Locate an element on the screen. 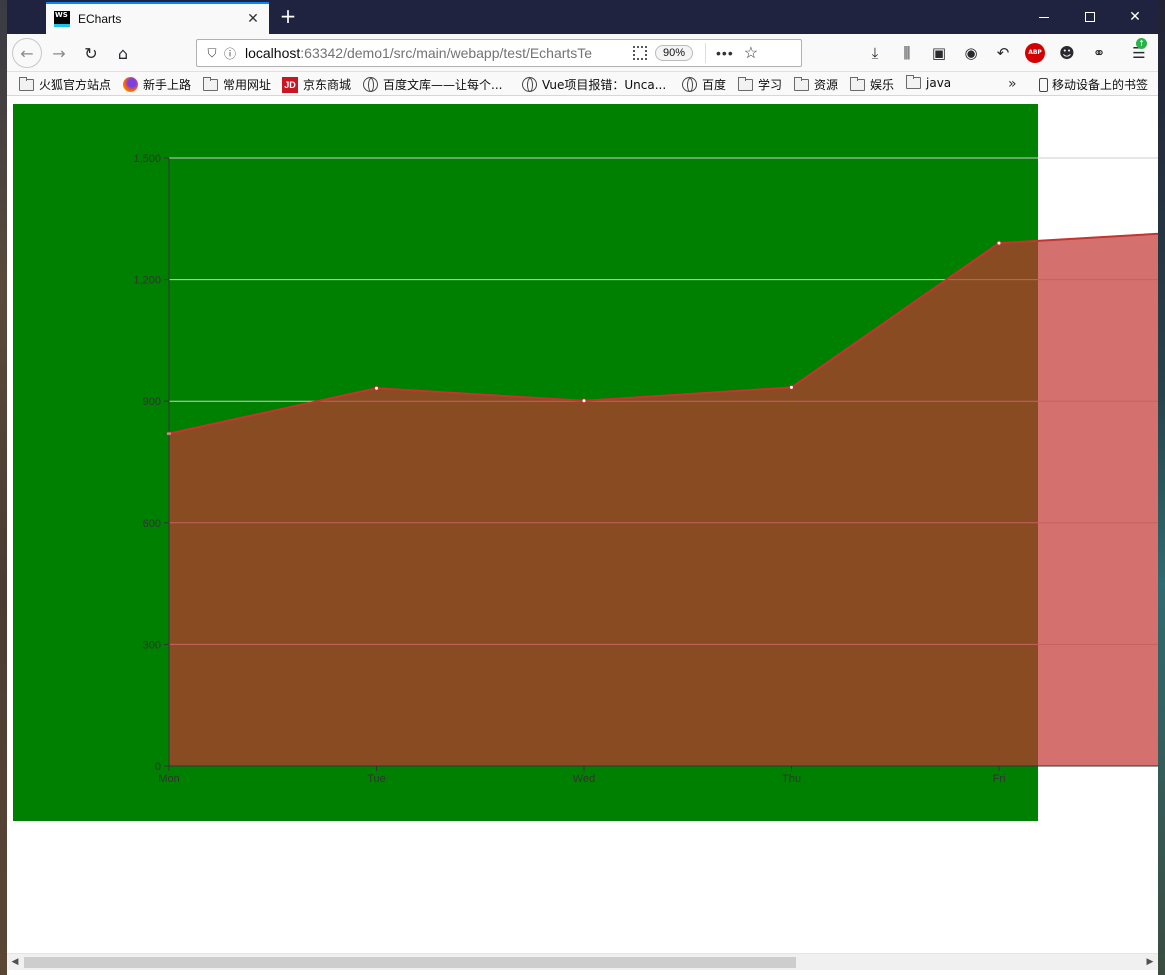  minimize-window-button is located at coordinates (1044, 17).